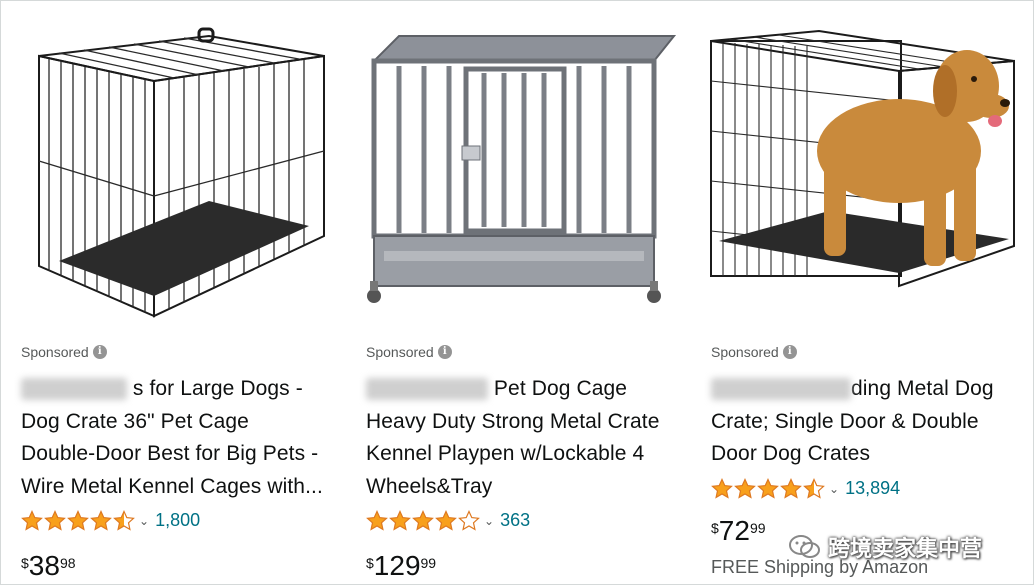 The height and width of the screenshot is (587, 1036). What do you see at coordinates (429, 486) in the screenshot?
I see `title-line: Wheels&Tray` at bounding box center [429, 486].